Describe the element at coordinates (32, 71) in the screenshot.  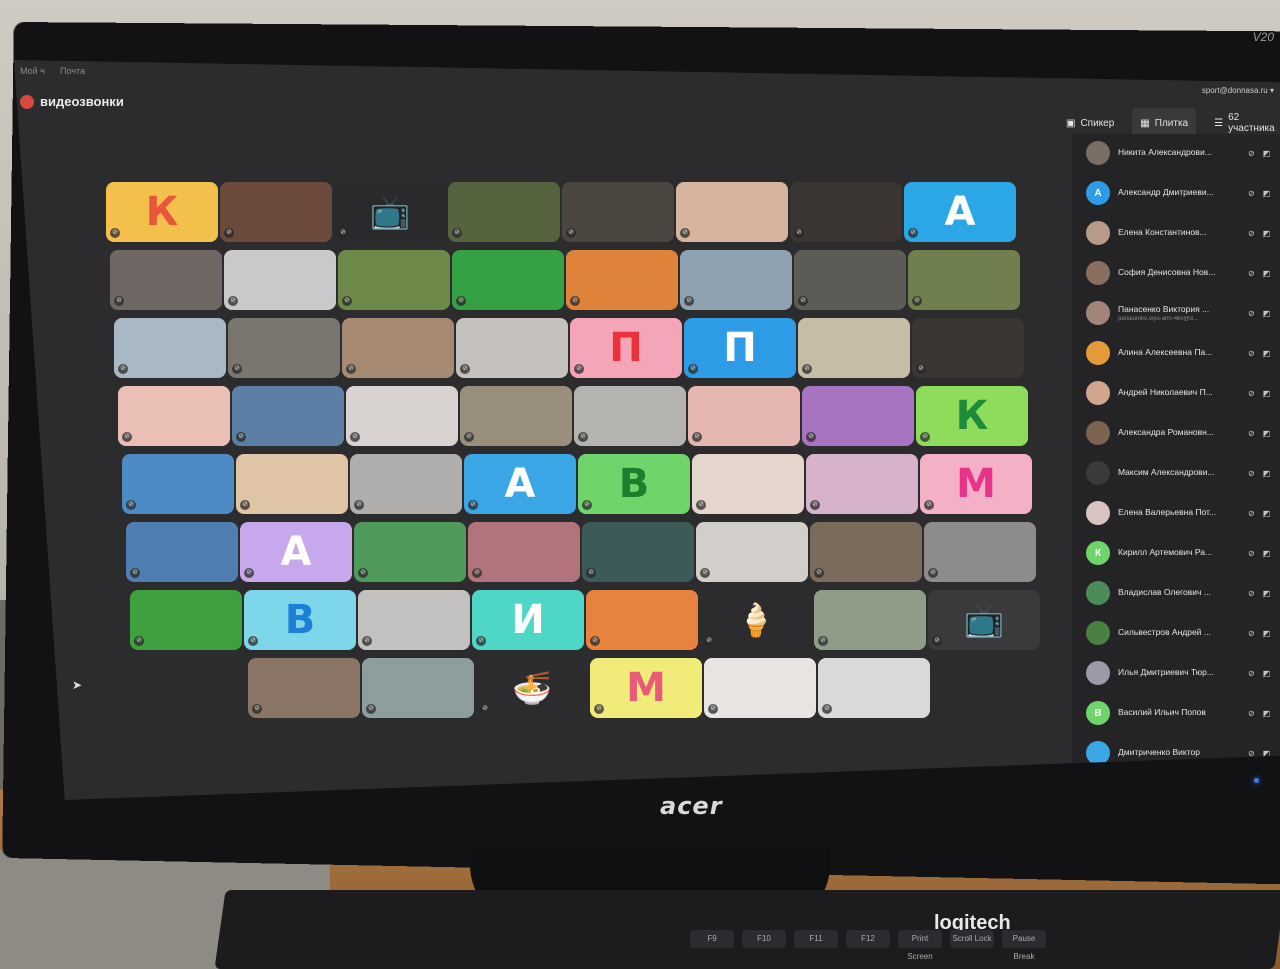
I see `top-link-chat: Мой ч` at that location.